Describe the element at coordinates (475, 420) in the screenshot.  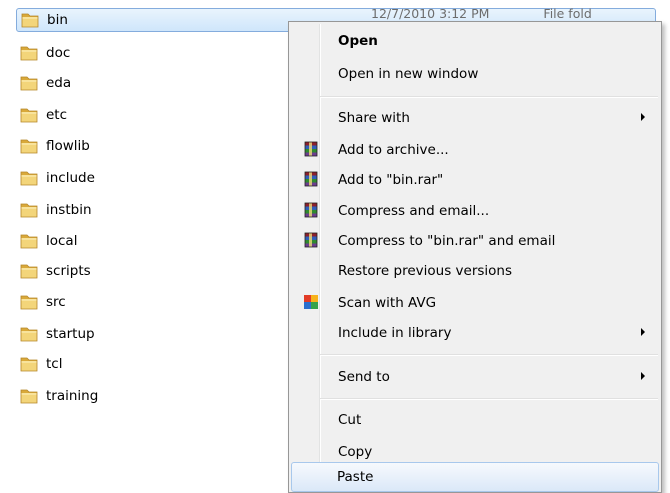
I see `menu-item-cut: Cut` at that location.